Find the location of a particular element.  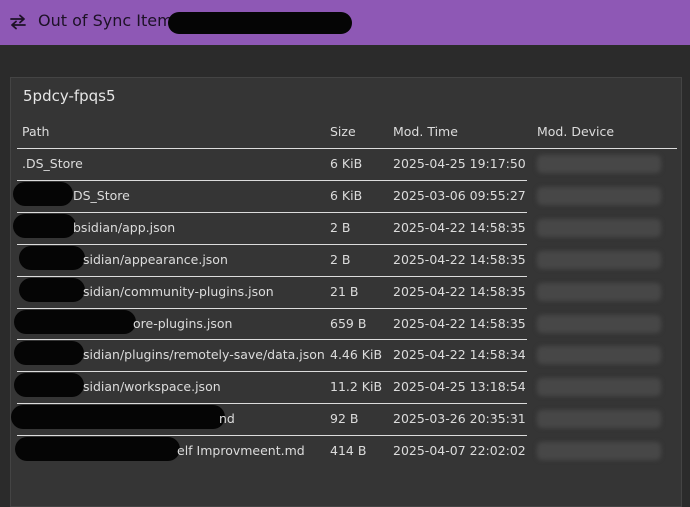

path-cell: elf Improvmeent.md is located at coordinates (241, 451).